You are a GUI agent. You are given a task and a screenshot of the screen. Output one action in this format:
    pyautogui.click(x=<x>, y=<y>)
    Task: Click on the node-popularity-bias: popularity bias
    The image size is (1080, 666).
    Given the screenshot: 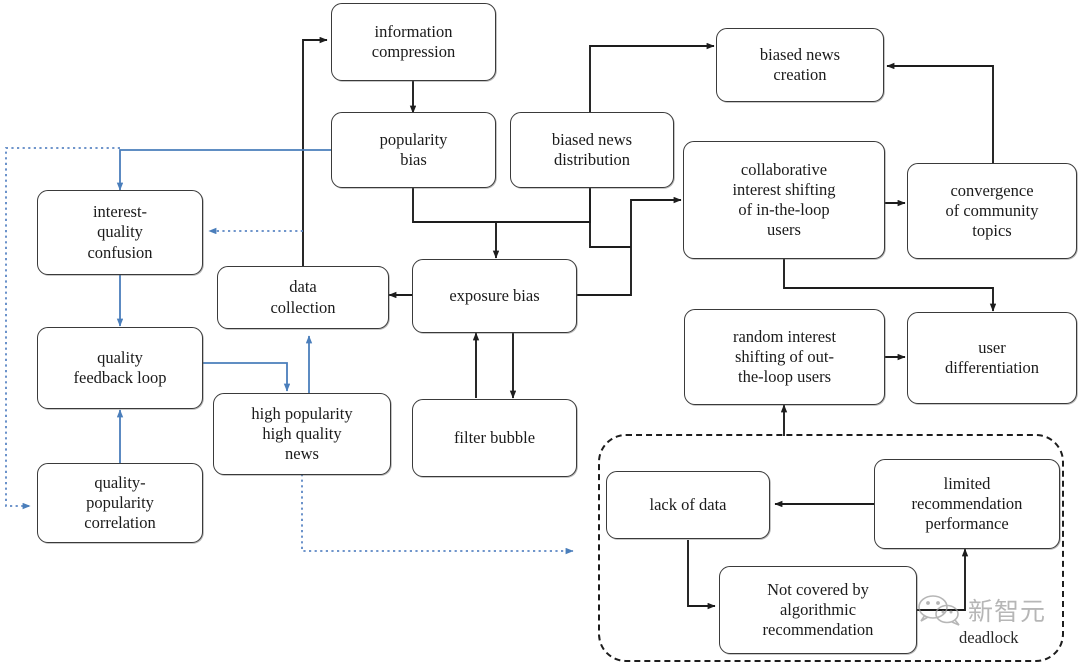 What is the action you would take?
    pyautogui.click(x=413, y=150)
    